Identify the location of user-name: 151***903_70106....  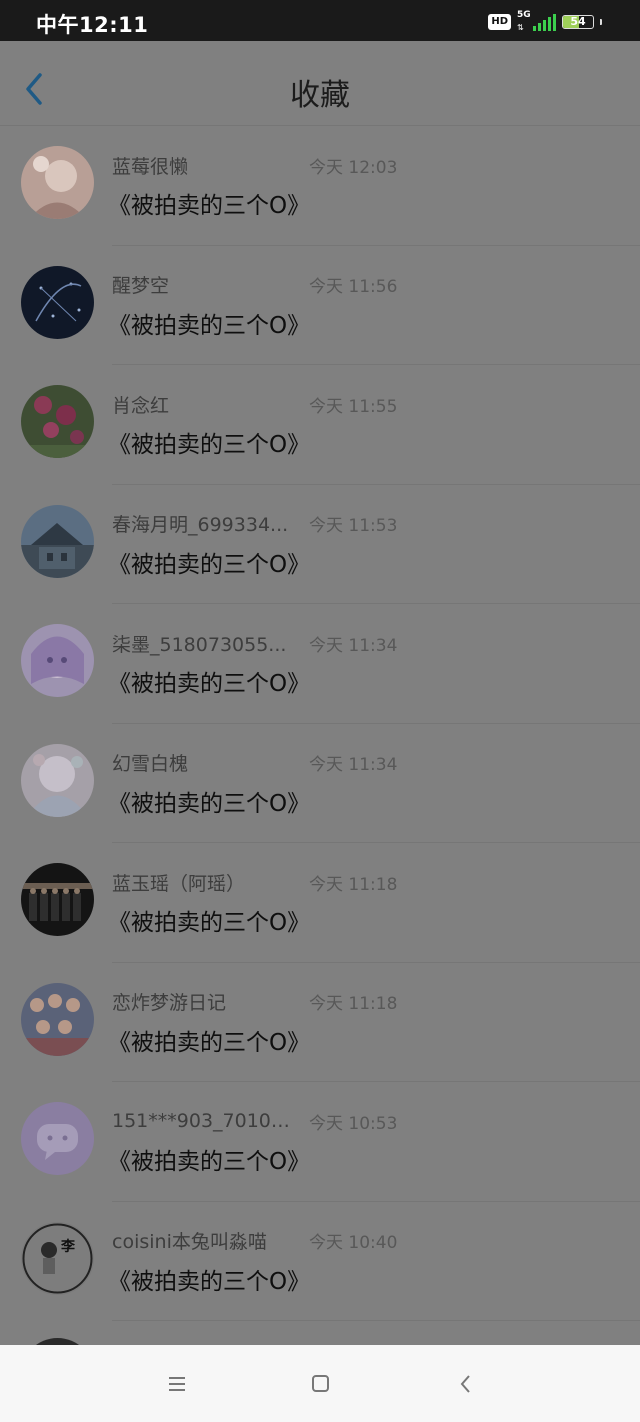
(204, 1121).